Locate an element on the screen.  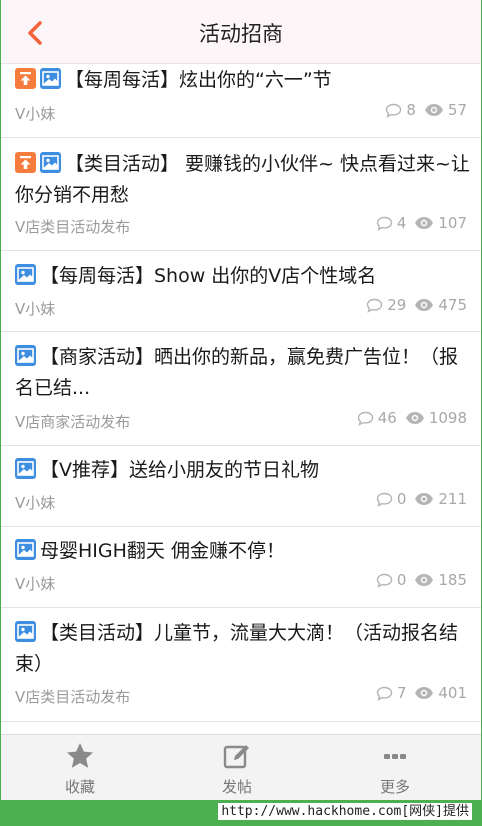
tab-more: 更多 is located at coordinates (395, 767).